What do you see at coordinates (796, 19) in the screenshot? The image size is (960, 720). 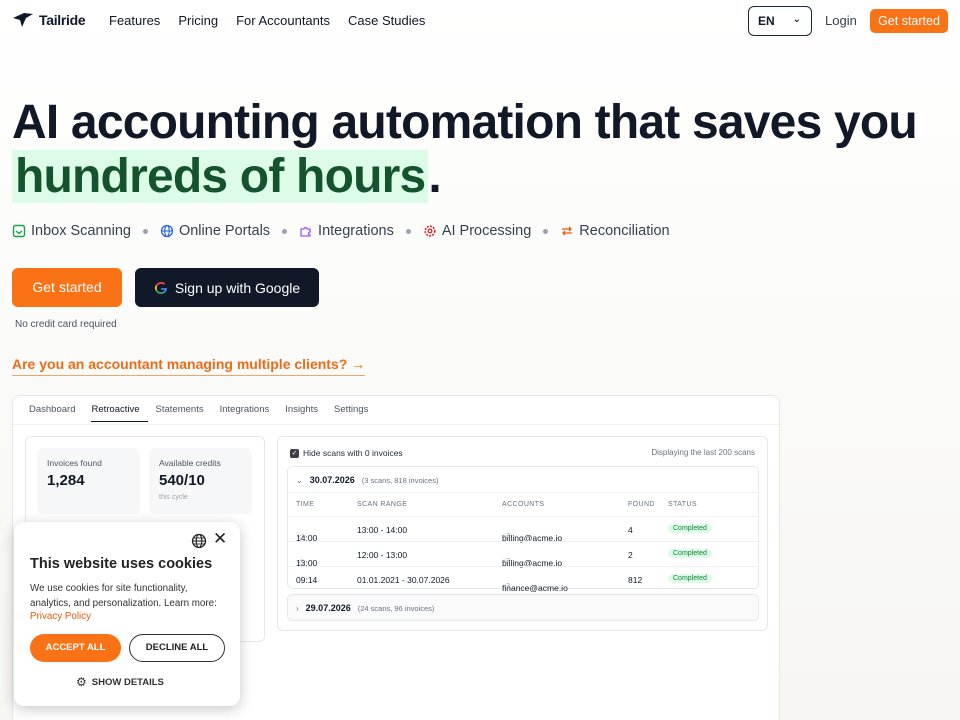 I see `chevron-down-icon: ⌄` at bounding box center [796, 19].